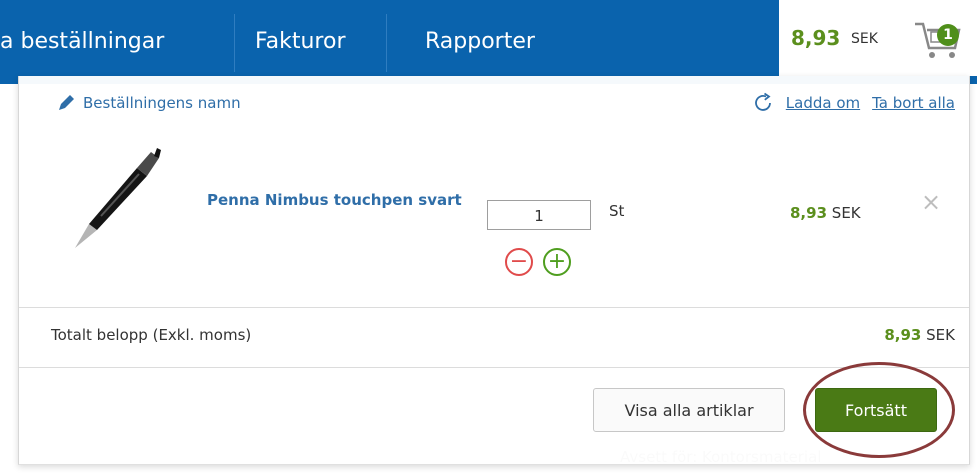  Describe the element at coordinates (118, 198) in the screenshot. I see `product-image` at that location.